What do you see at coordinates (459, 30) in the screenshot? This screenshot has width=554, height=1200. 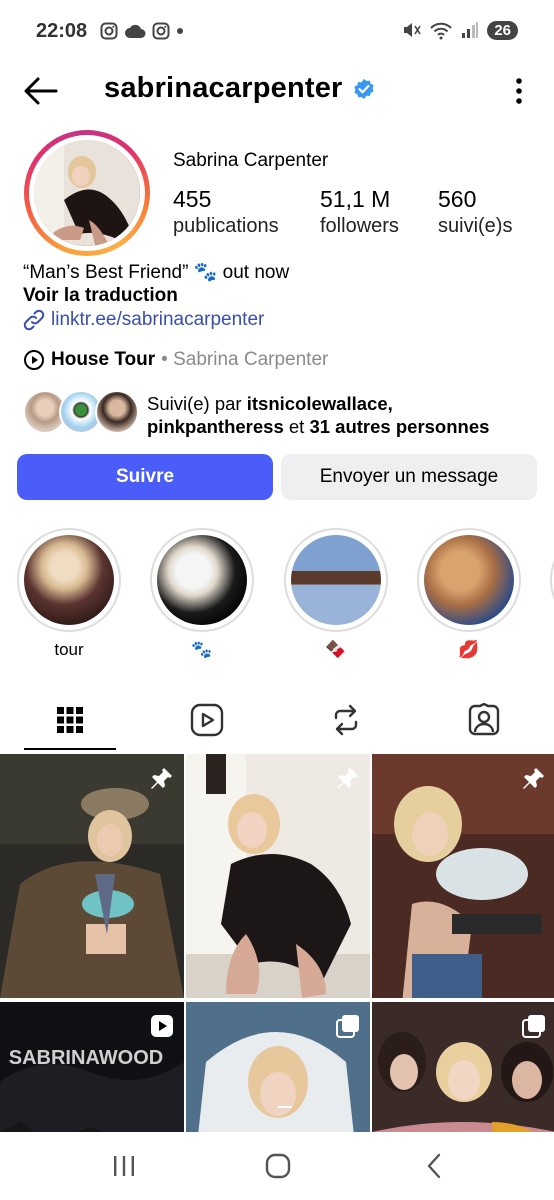 I see `status-system-icons: 26` at bounding box center [459, 30].